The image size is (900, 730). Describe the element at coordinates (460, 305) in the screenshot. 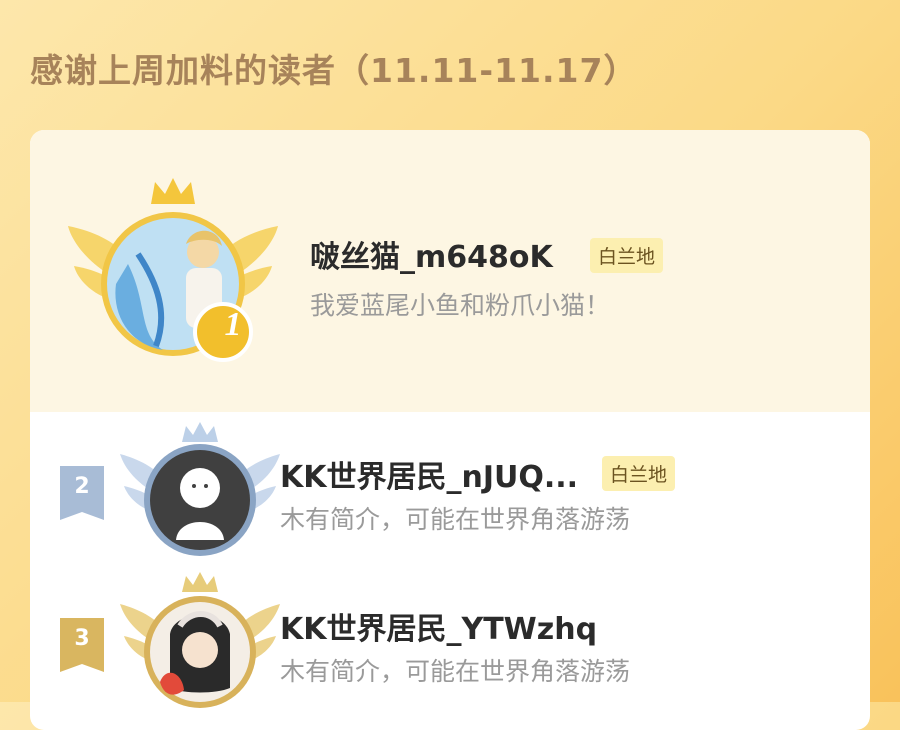

I see `reader-description: 我爱蓝尾小鱼和粉爪小猫！` at that location.